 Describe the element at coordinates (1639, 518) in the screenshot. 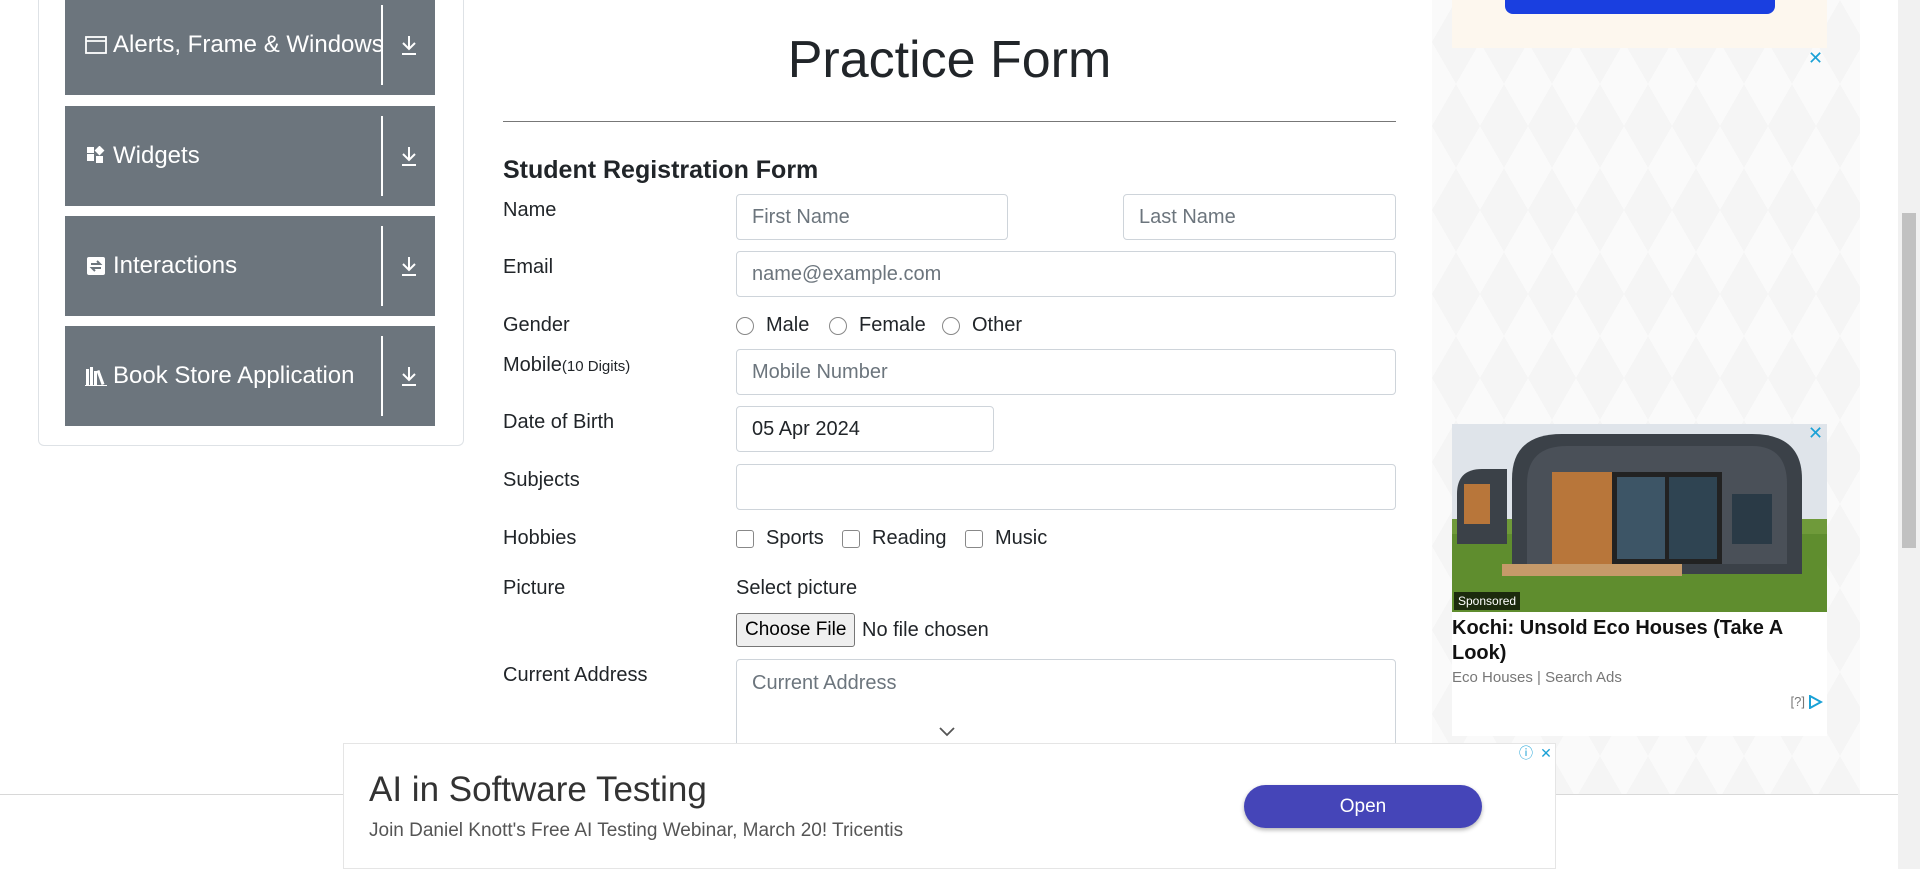

I see `eco-house-image: Sponsored` at that location.